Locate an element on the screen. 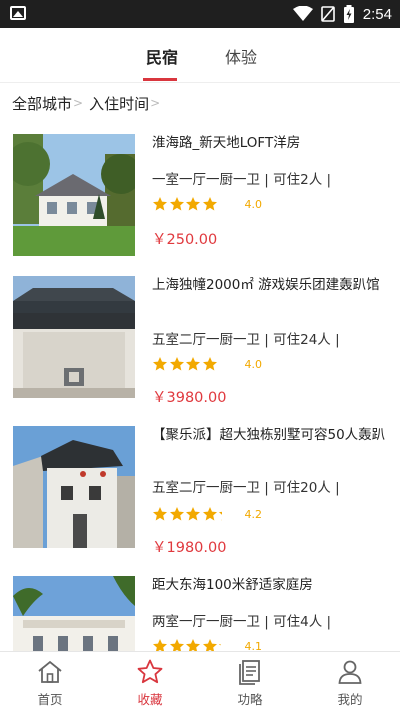  gallery-icon is located at coordinates (18, 13).